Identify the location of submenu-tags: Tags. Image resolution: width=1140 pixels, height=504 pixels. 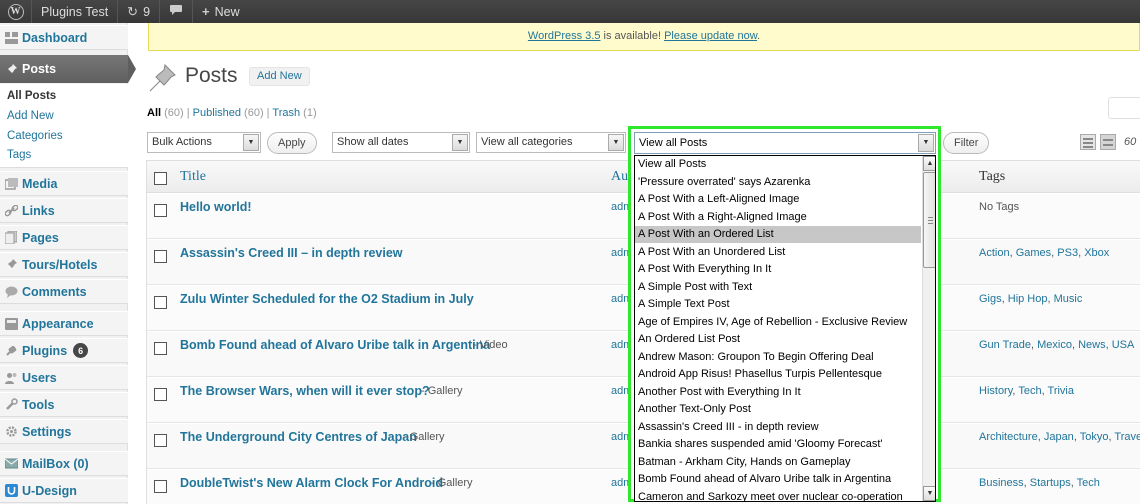
(19, 155).